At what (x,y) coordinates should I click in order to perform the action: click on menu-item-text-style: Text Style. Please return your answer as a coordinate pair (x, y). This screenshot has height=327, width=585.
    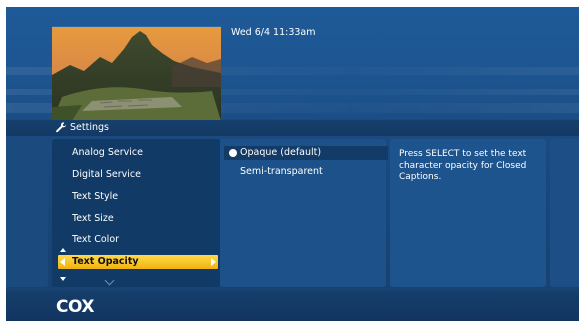
    Looking at the image, I should click on (95, 196).